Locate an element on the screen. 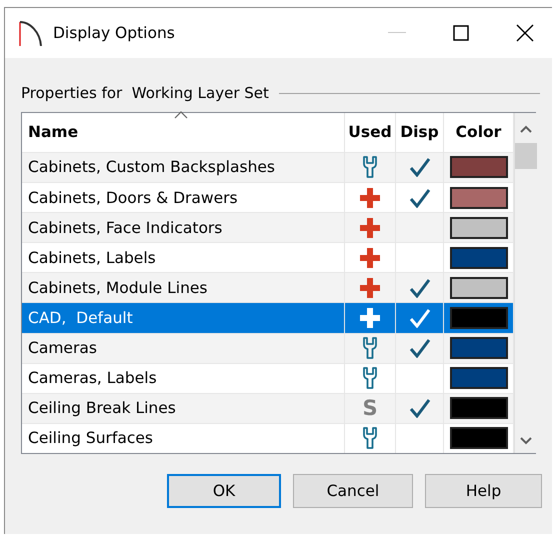 The height and width of the screenshot is (535, 553). sort-icon is located at coordinates (181, 115).